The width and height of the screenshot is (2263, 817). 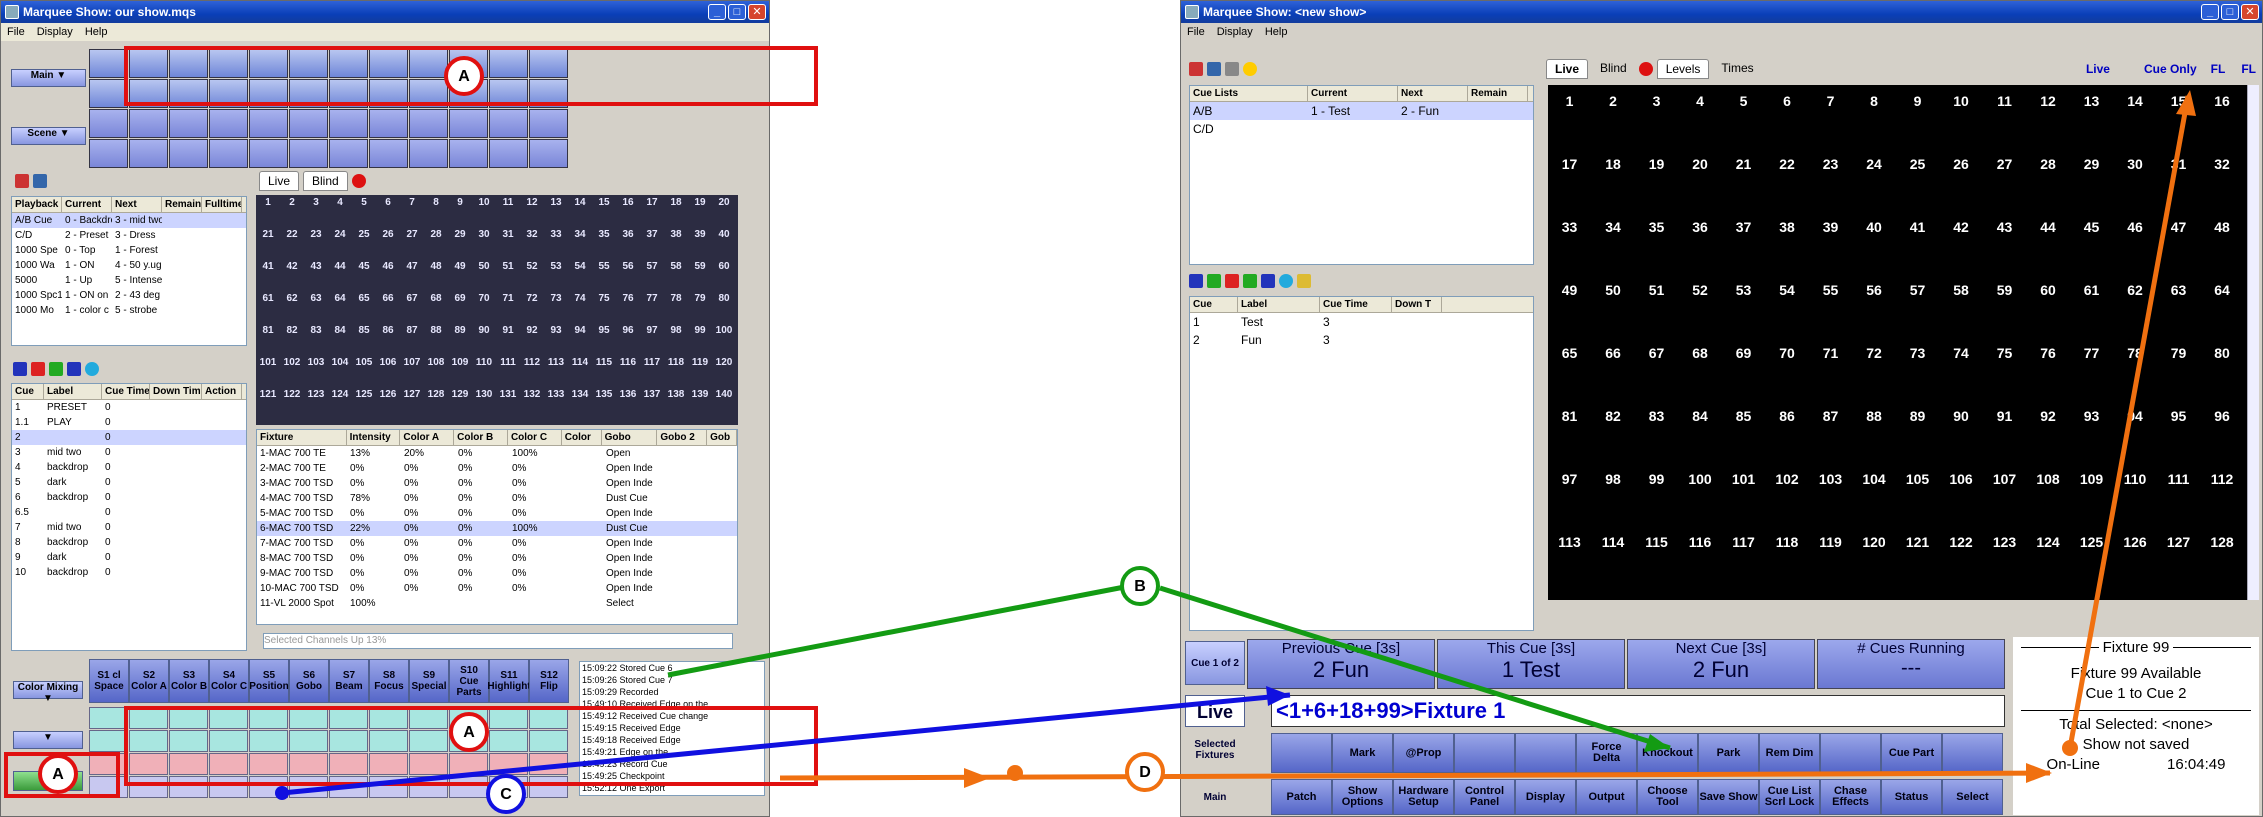 I want to click on channel-cell: 14, so click(x=580, y=203).